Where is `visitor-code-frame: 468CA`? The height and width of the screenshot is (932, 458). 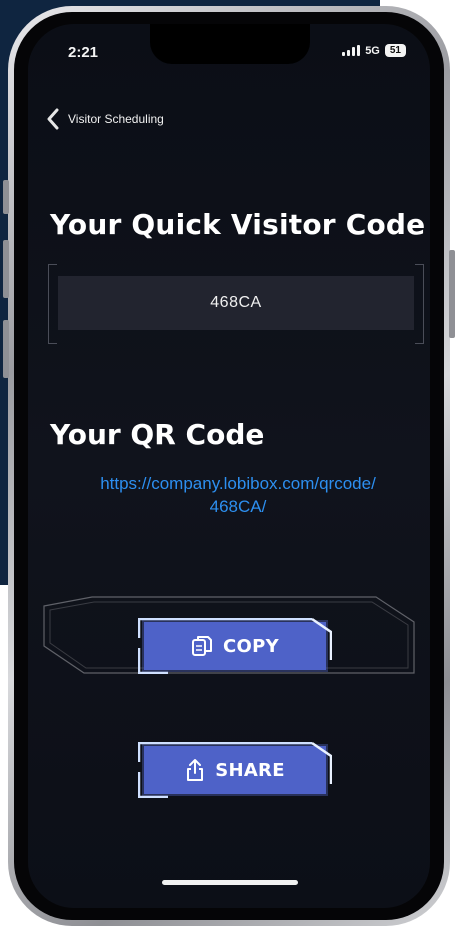 visitor-code-frame: 468CA is located at coordinates (236, 304).